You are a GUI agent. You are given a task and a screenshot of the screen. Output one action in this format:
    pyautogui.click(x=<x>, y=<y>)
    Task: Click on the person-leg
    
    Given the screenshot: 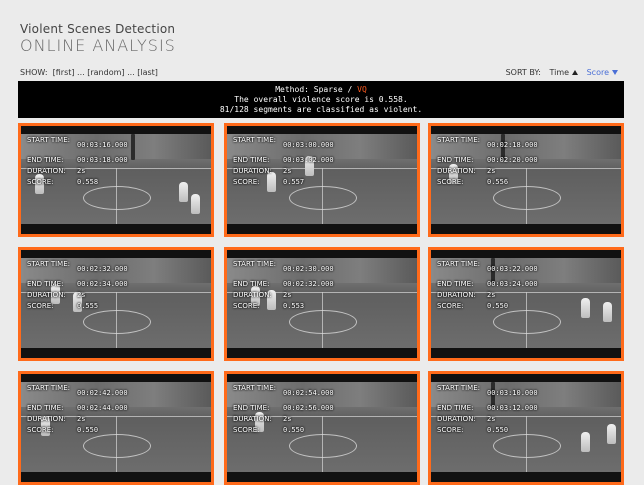 What is the action you would take?
    pyautogui.click(x=133, y=147)
    